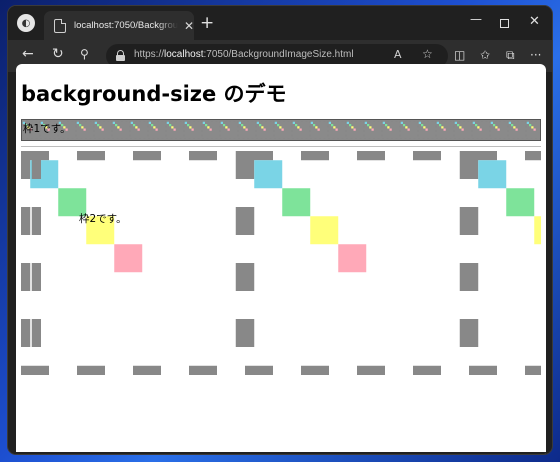 The image size is (560, 462). What do you see at coordinates (26, 23) in the screenshot?
I see `browser-logo-icon: ◐` at bounding box center [26, 23].